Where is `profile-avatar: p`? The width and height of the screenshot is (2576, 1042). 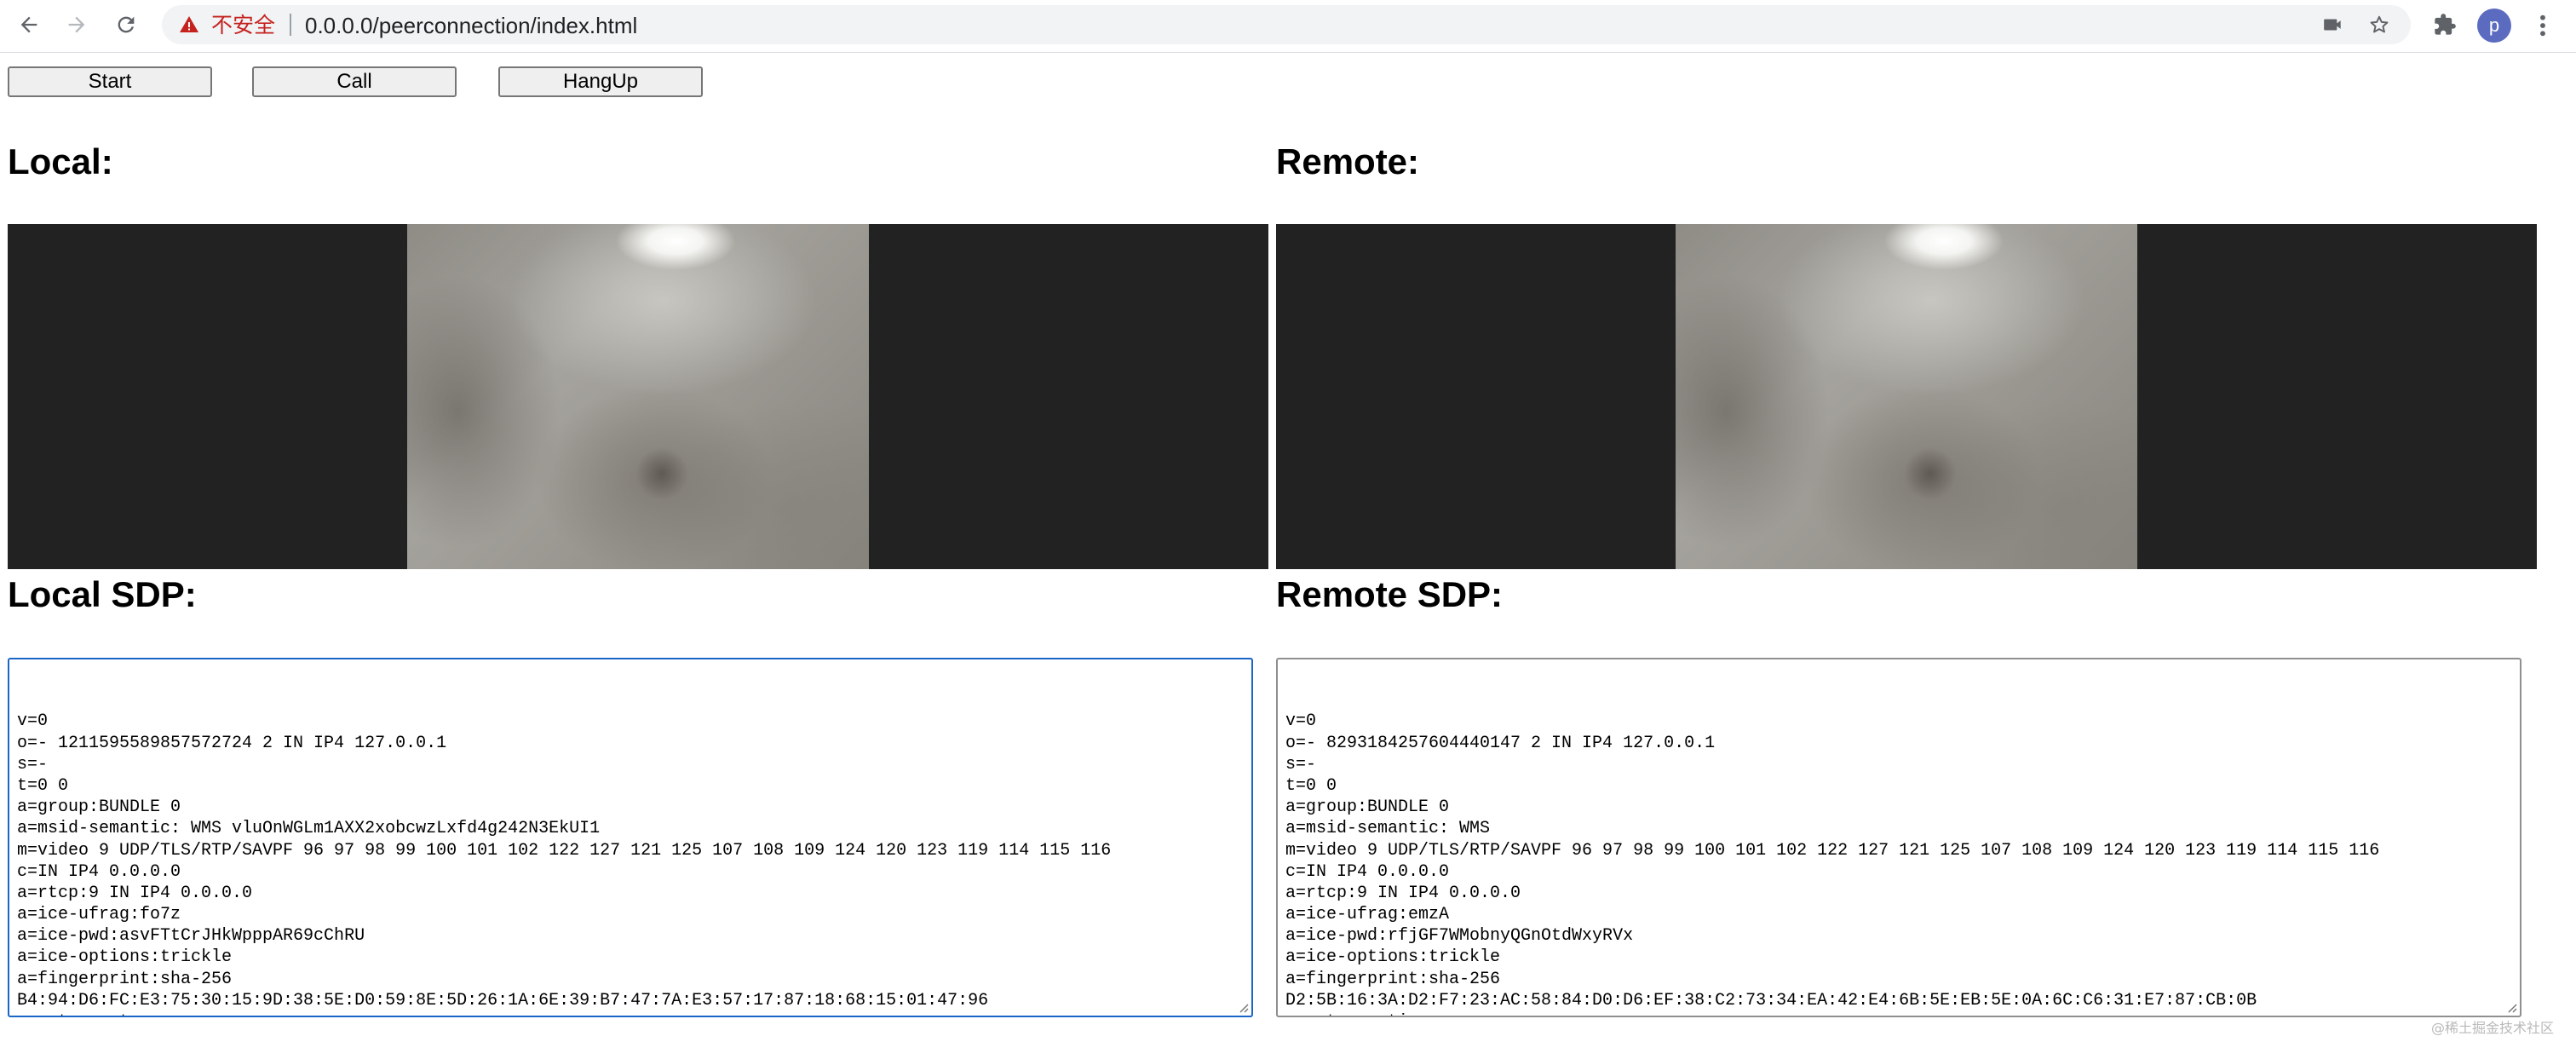 profile-avatar: p is located at coordinates (2494, 26).